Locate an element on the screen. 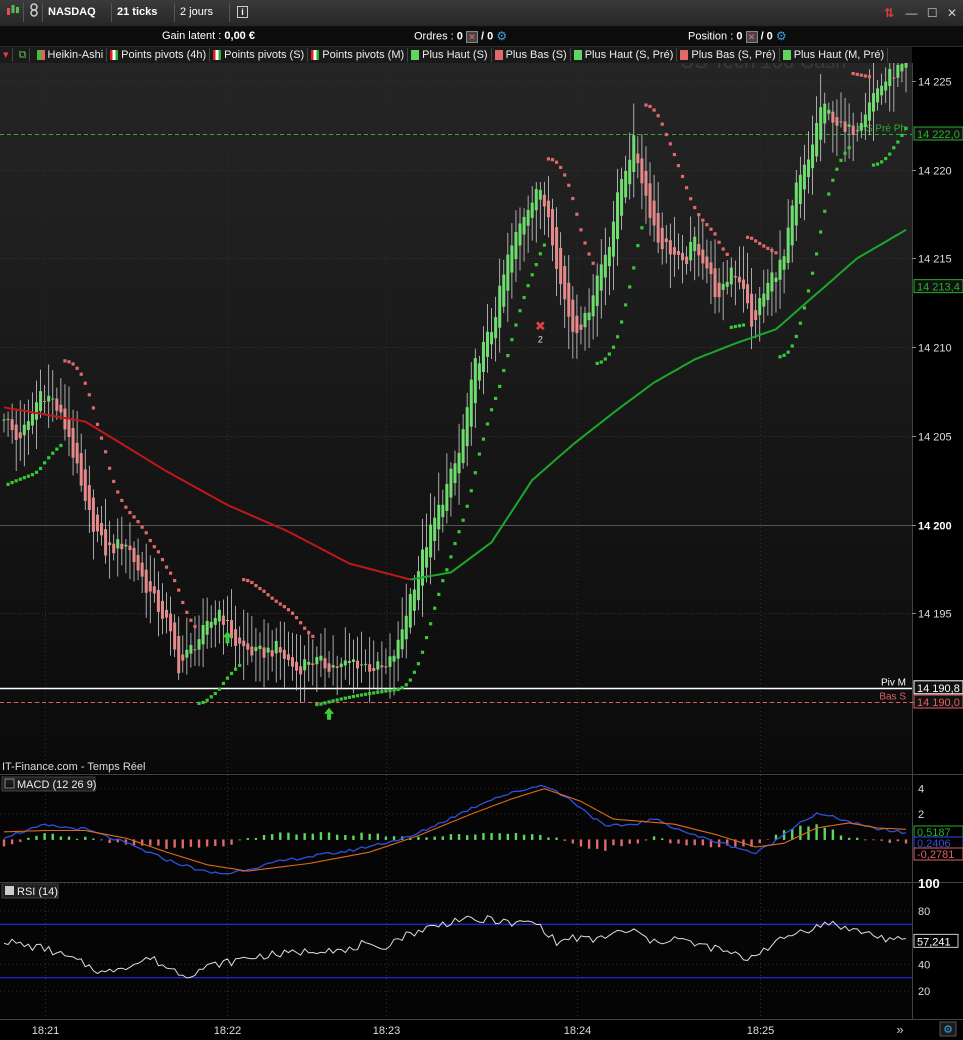 This screenshot has width=963, height=1040. legend-item: Plus Haut (S) is located at coordinates (450, 55).